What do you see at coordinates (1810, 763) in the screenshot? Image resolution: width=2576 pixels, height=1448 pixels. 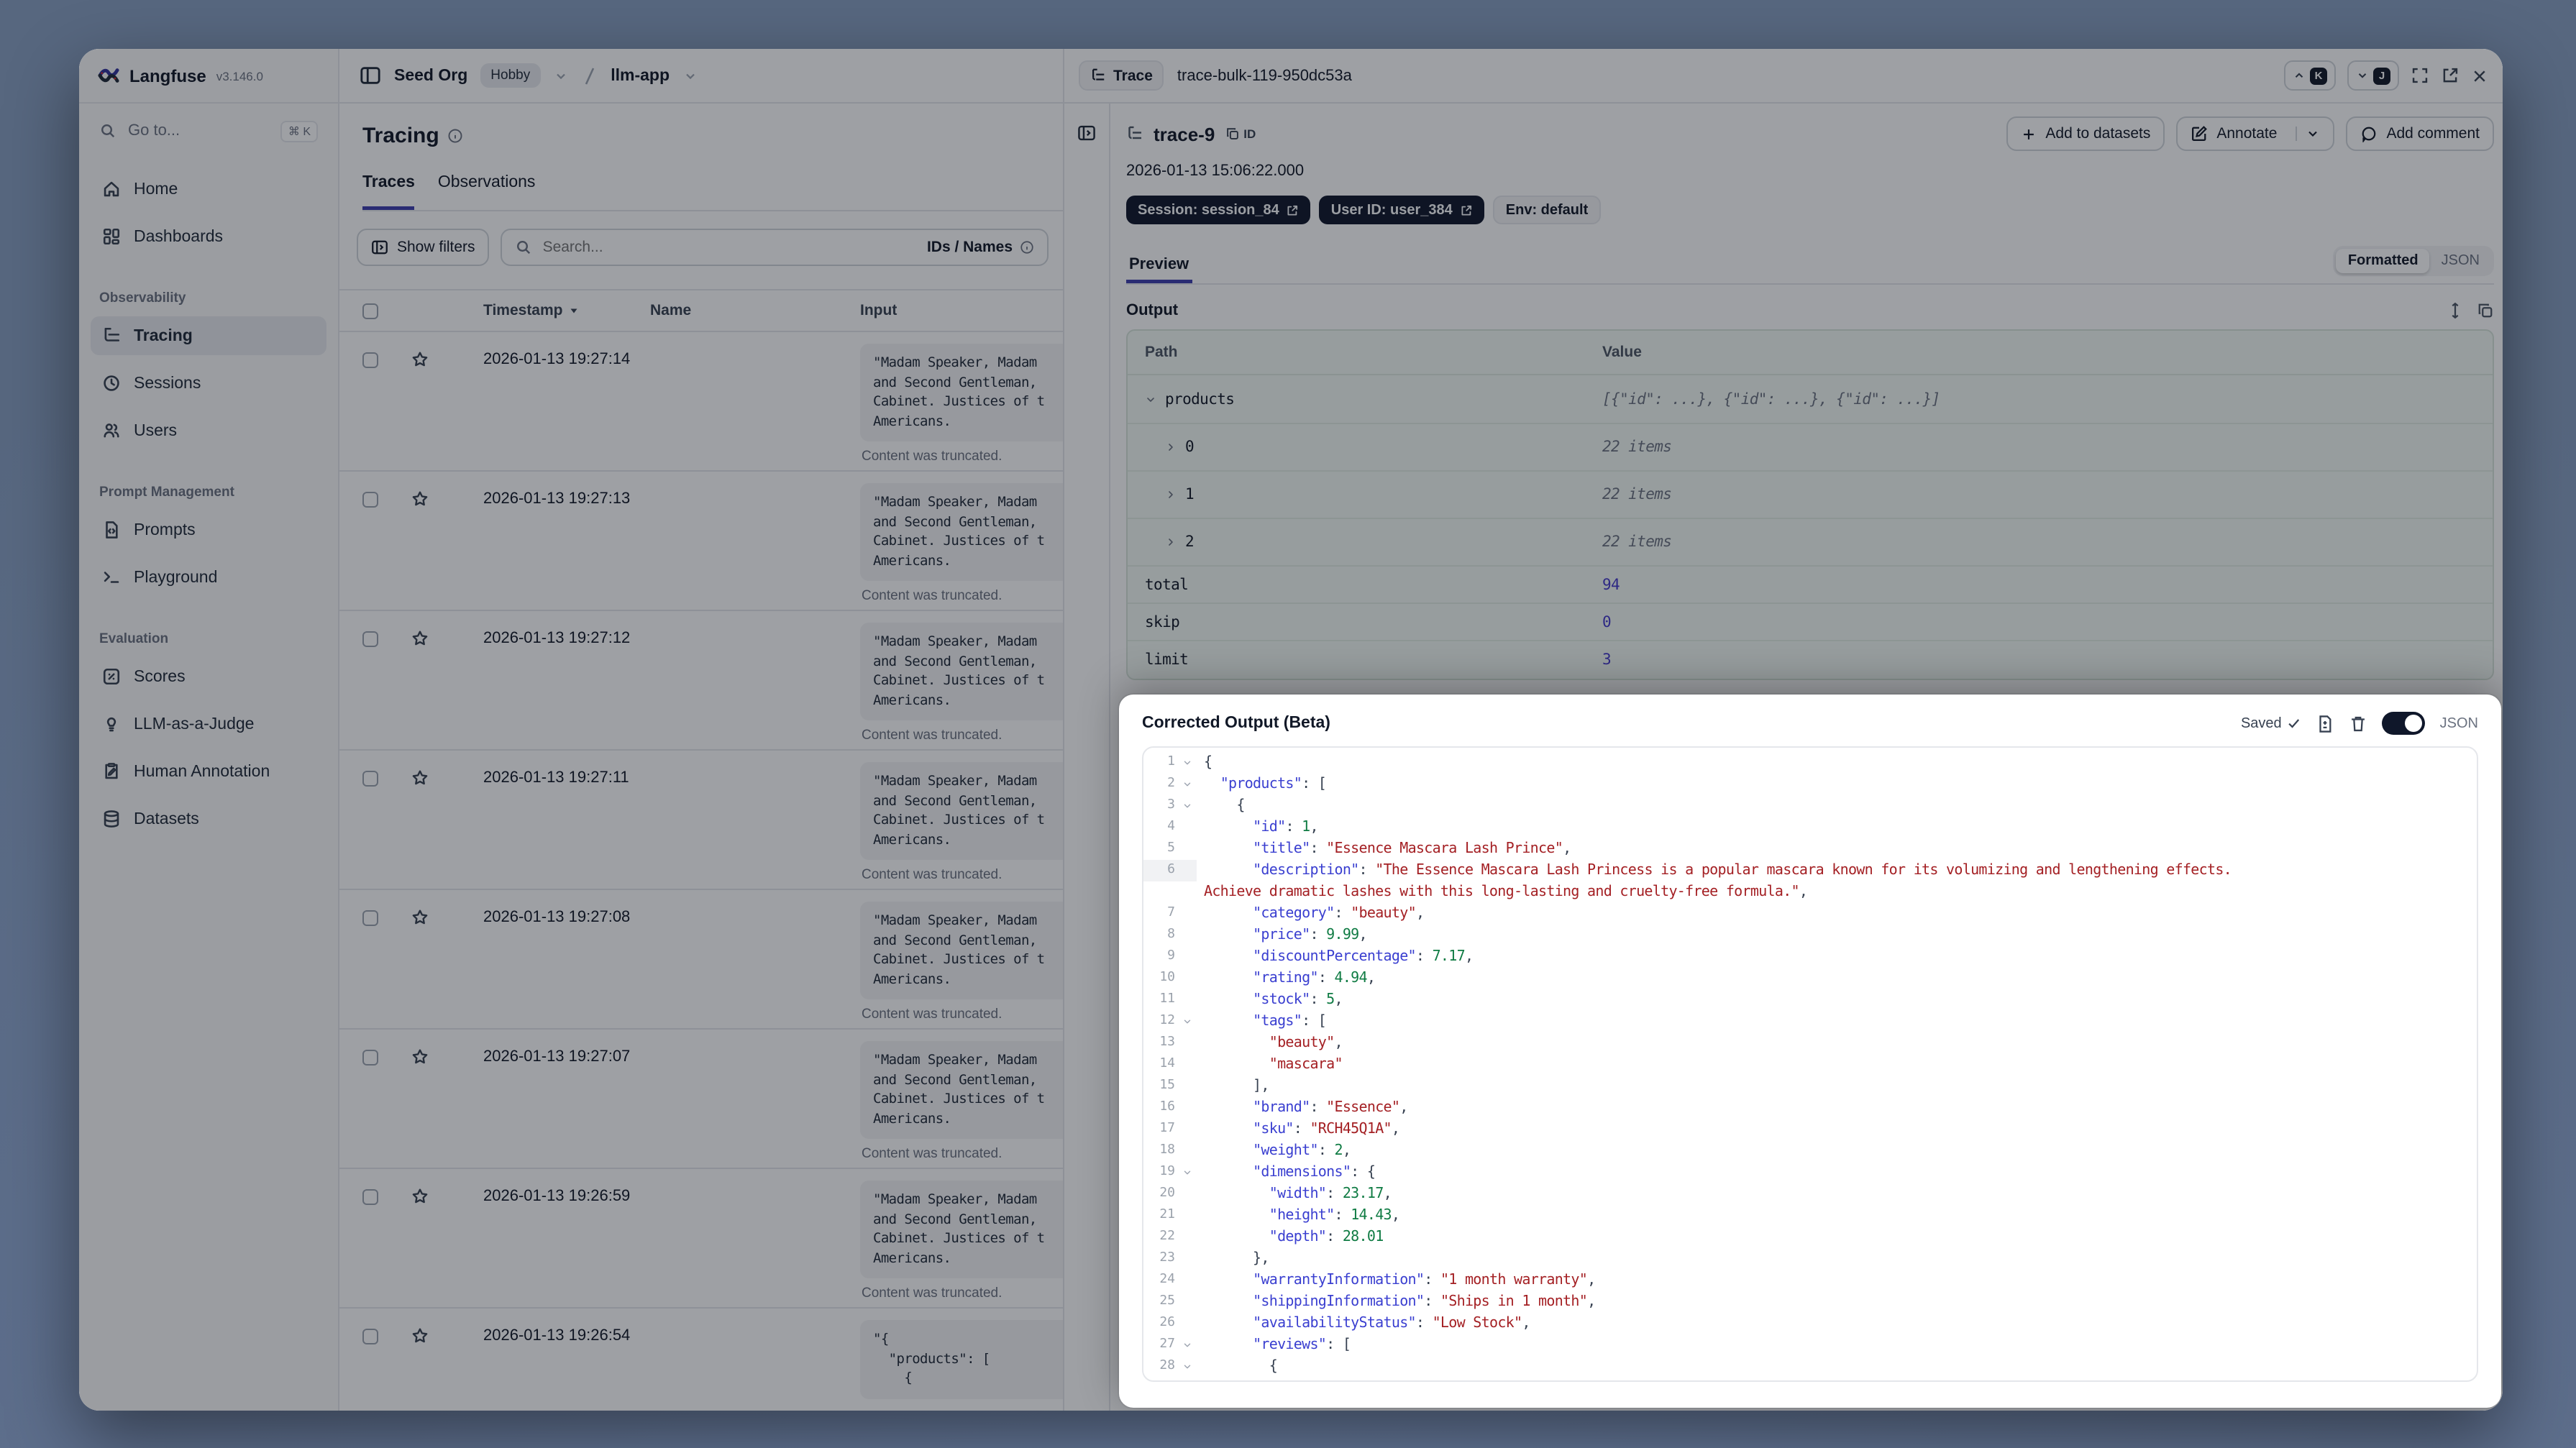 I see `code-line: 1{` at bounding box center [1810, 763].